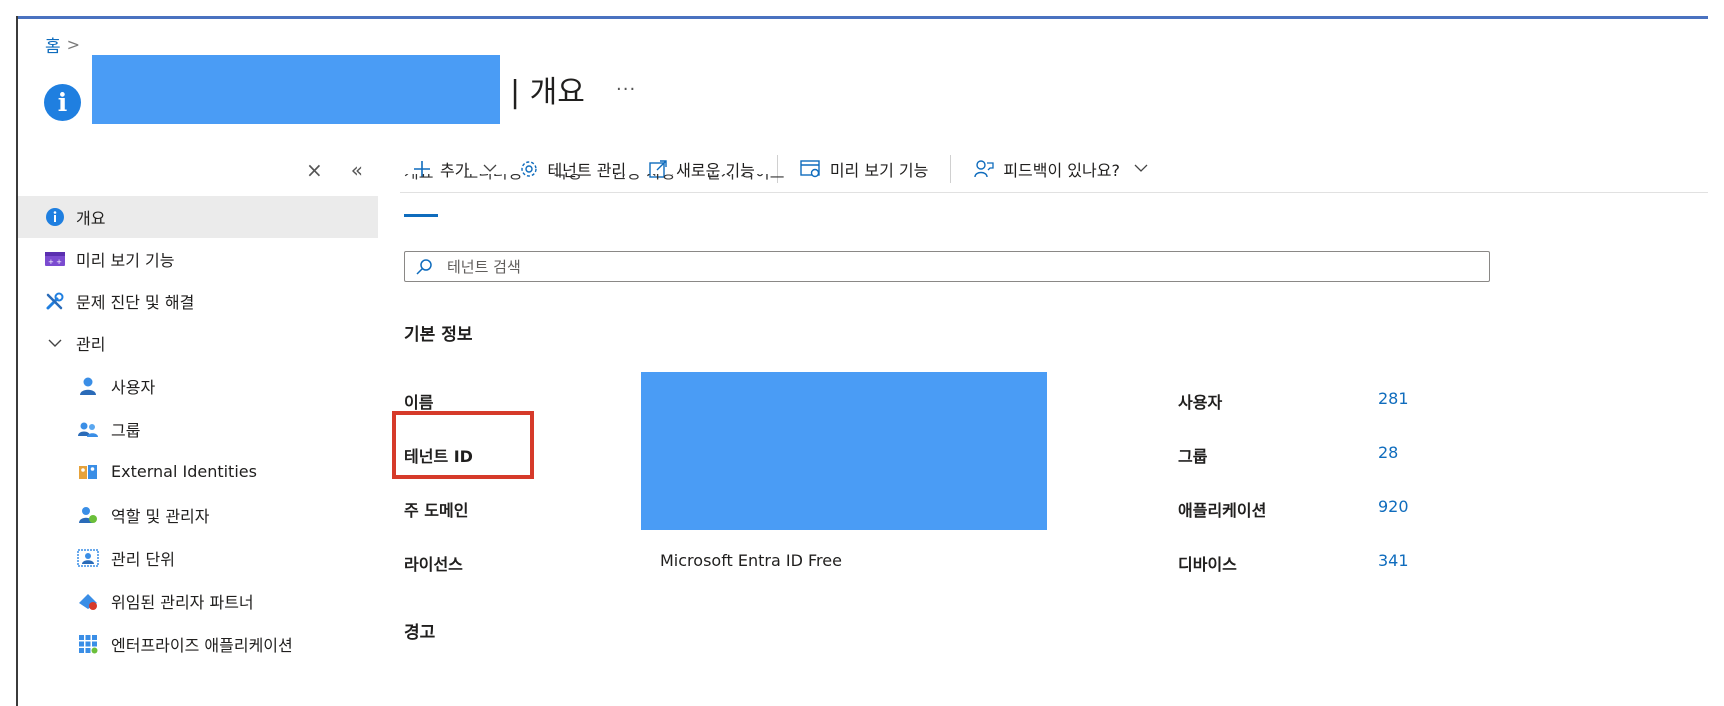 This screenshot has height=706, width=1724. I want to click on window-top-border, so click(862, 17).